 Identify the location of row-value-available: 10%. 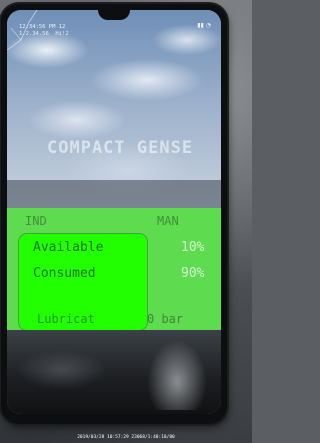
(193, 247).